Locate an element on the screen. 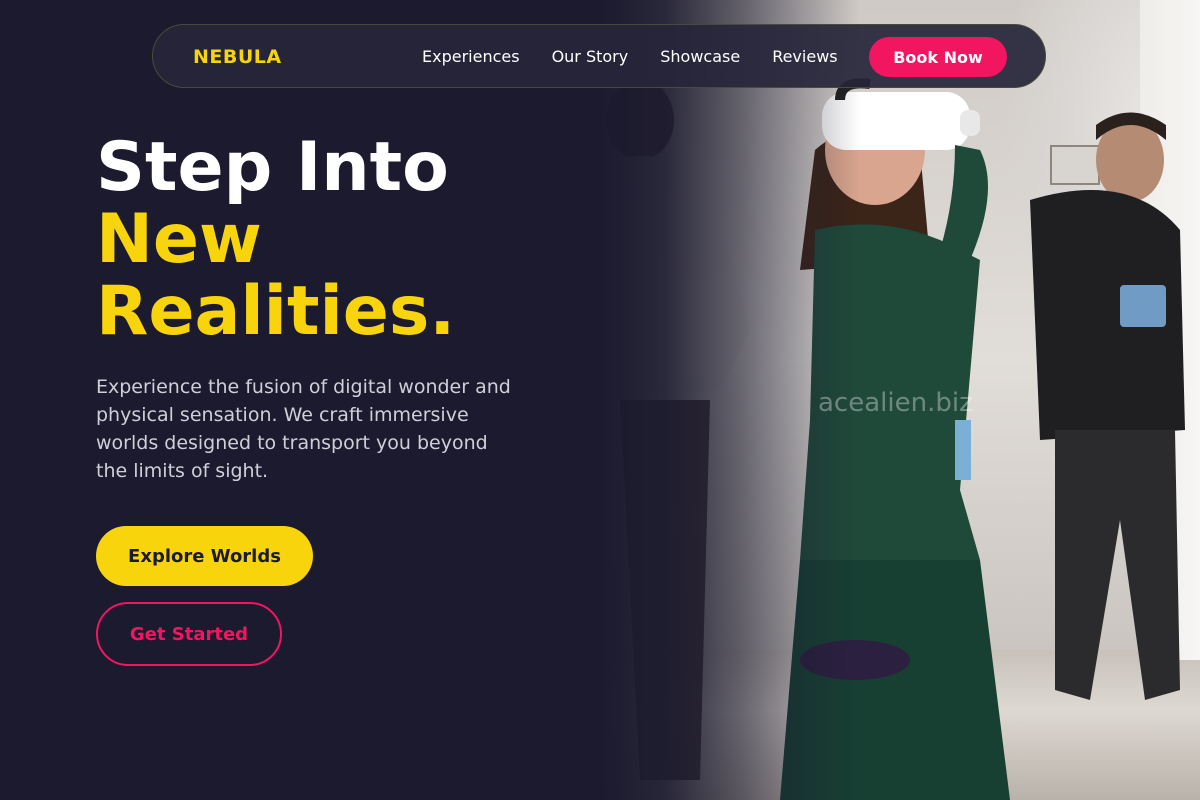 This screenshot has width=1200, height=800. hero-title-line1: Step Into is located at coordinates (272, 167).